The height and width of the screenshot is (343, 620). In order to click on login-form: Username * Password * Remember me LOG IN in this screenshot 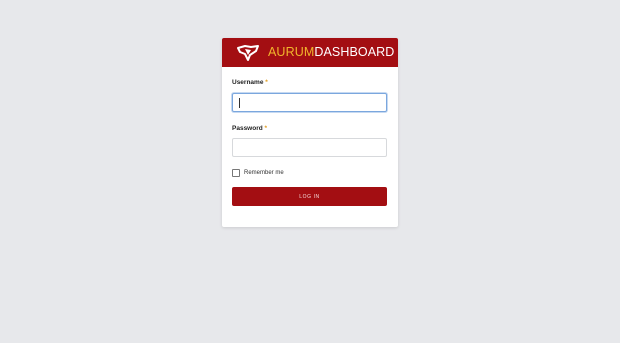, I will do `click(310, 136)`.